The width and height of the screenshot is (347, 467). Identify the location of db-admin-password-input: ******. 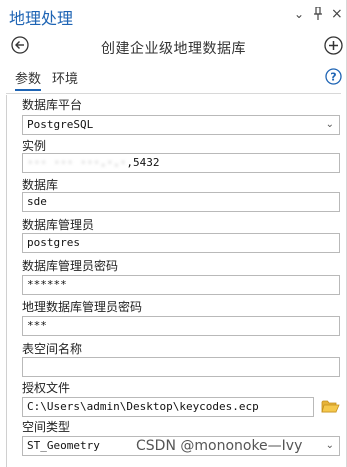
(181, 285).